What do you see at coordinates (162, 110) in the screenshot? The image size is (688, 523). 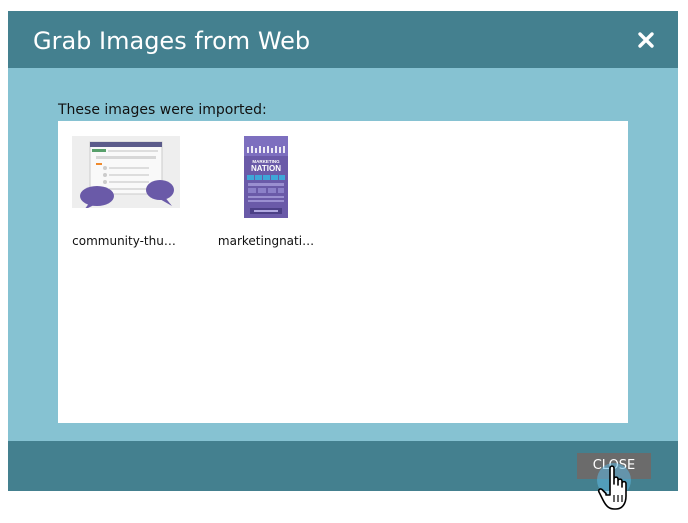 I see `imported-images-message: These images were imported:` at bounding box center [162, 110].